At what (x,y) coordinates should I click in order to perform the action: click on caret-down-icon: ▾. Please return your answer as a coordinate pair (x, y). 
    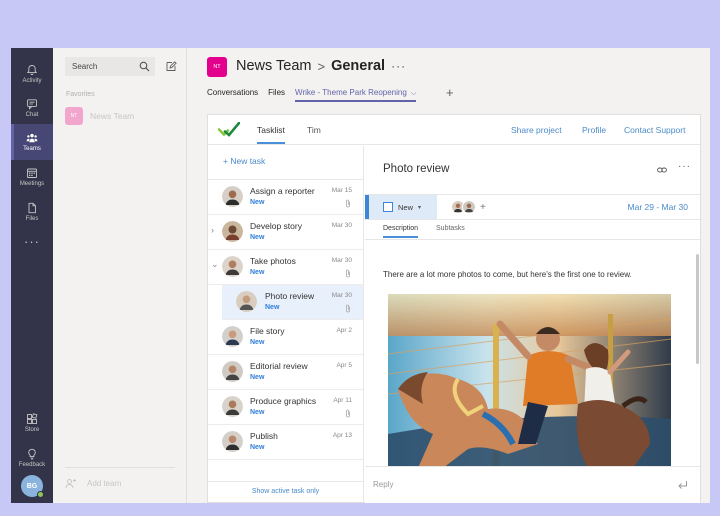
    Looking at the image, I should click on (420, 207).